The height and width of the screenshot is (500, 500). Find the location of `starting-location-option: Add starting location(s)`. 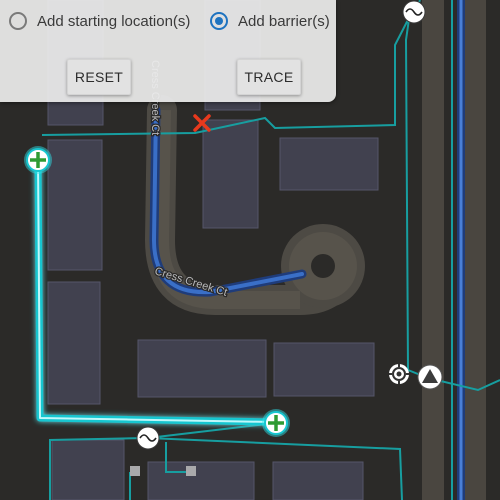

starting-location-option: Add starting location(s) is located at coordinates (99, 21).